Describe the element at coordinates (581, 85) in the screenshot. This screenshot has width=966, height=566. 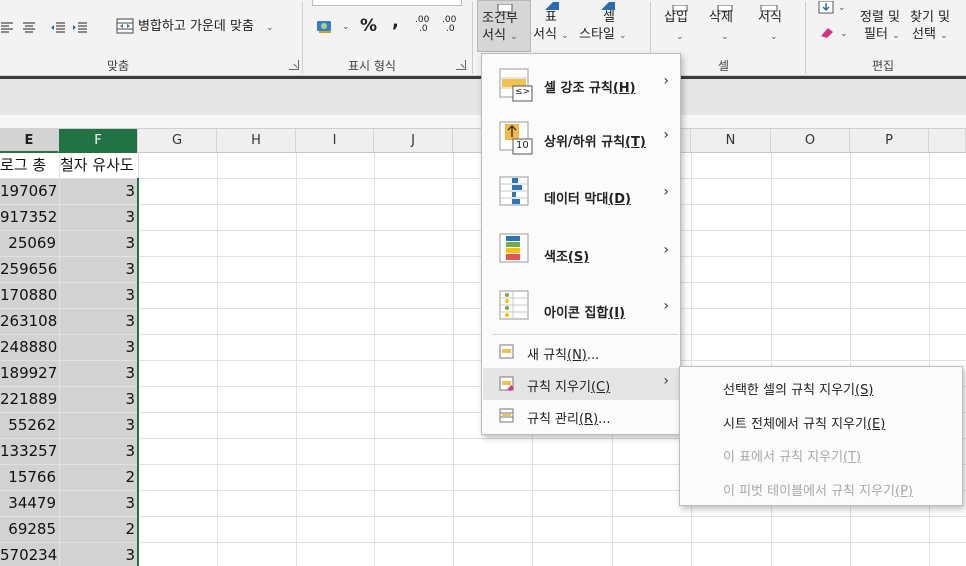
I see `menu-item-highlight-rules: ≤> 셀 강조 규칙(H) ›` at that location.